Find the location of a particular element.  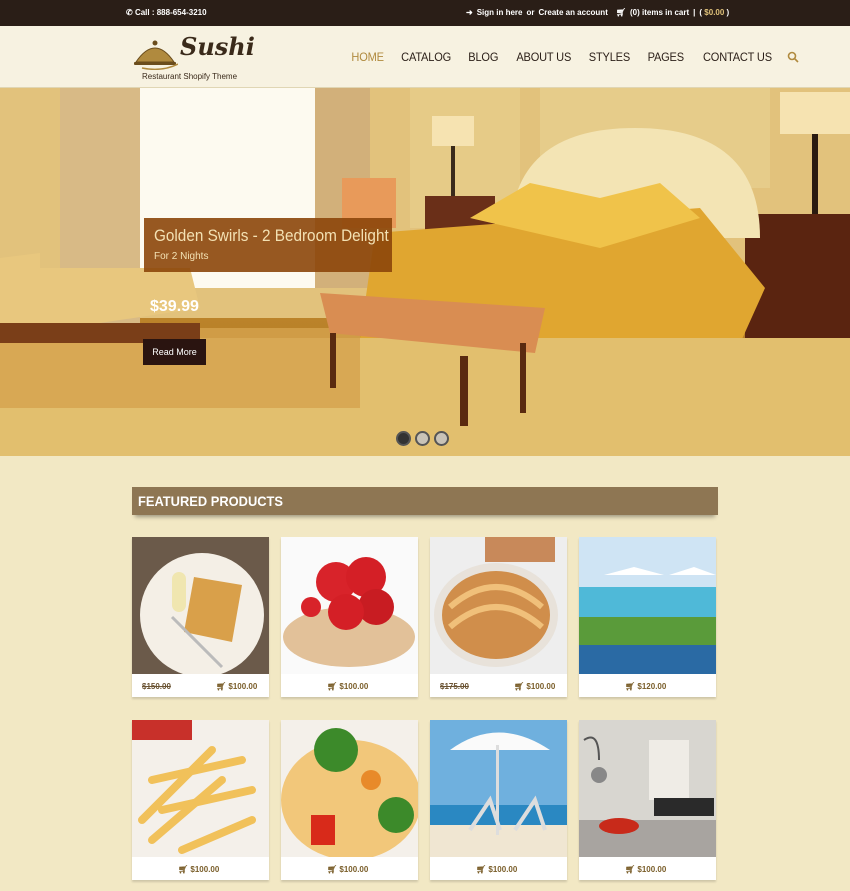

product-card: 🛒︎ $120.00 is located at coordinates (647, 617).